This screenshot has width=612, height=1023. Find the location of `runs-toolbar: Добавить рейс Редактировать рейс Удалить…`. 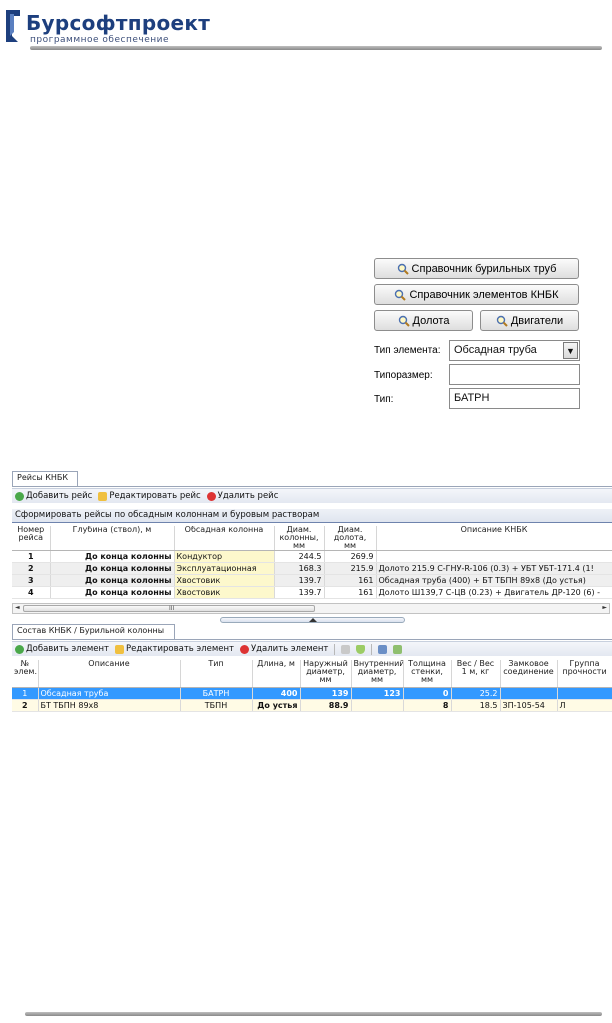

runs-toolbar: Добавить рейс Редактировать рейс Удалить… is located at coordinates (312, 495).